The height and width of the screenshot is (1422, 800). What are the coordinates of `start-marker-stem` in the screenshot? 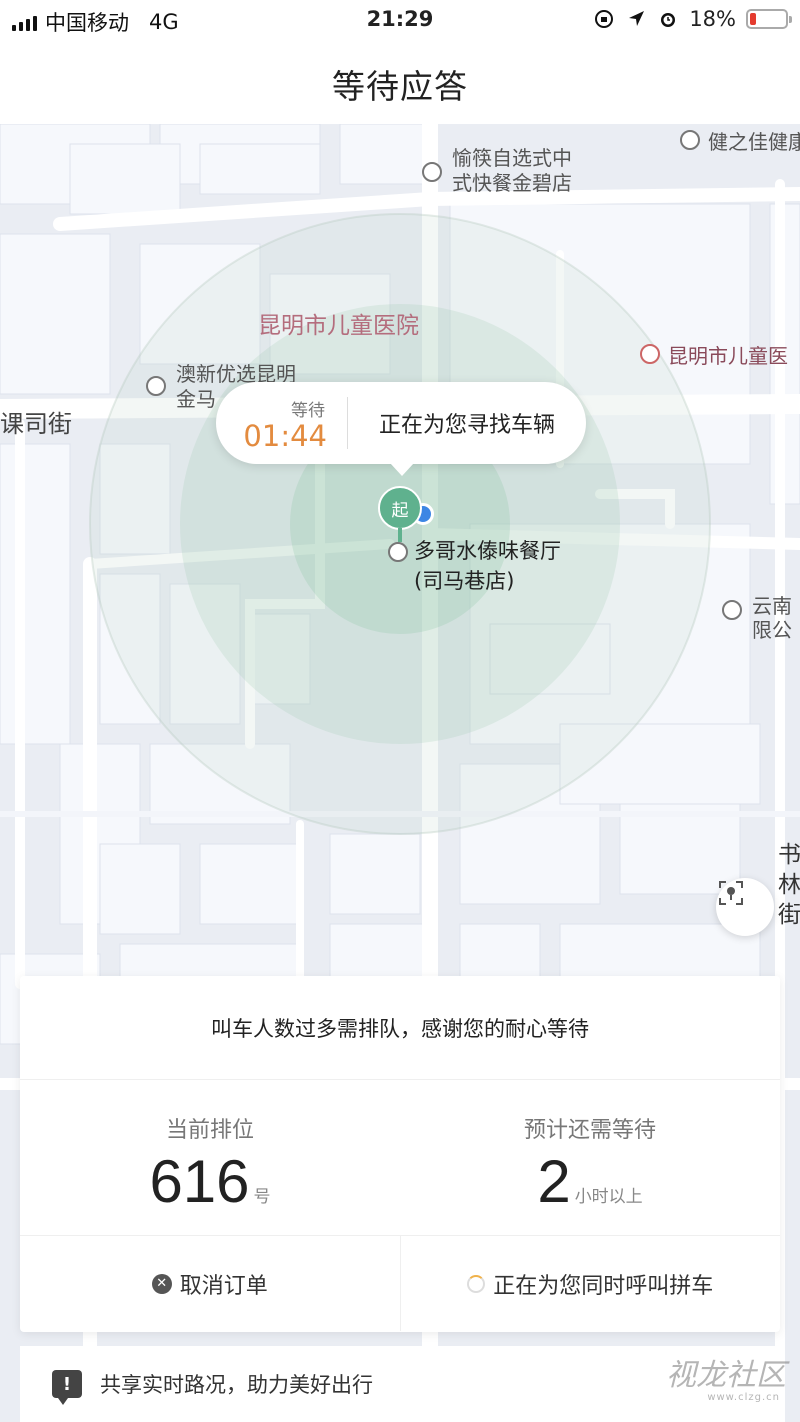 It's located at (400, 535).